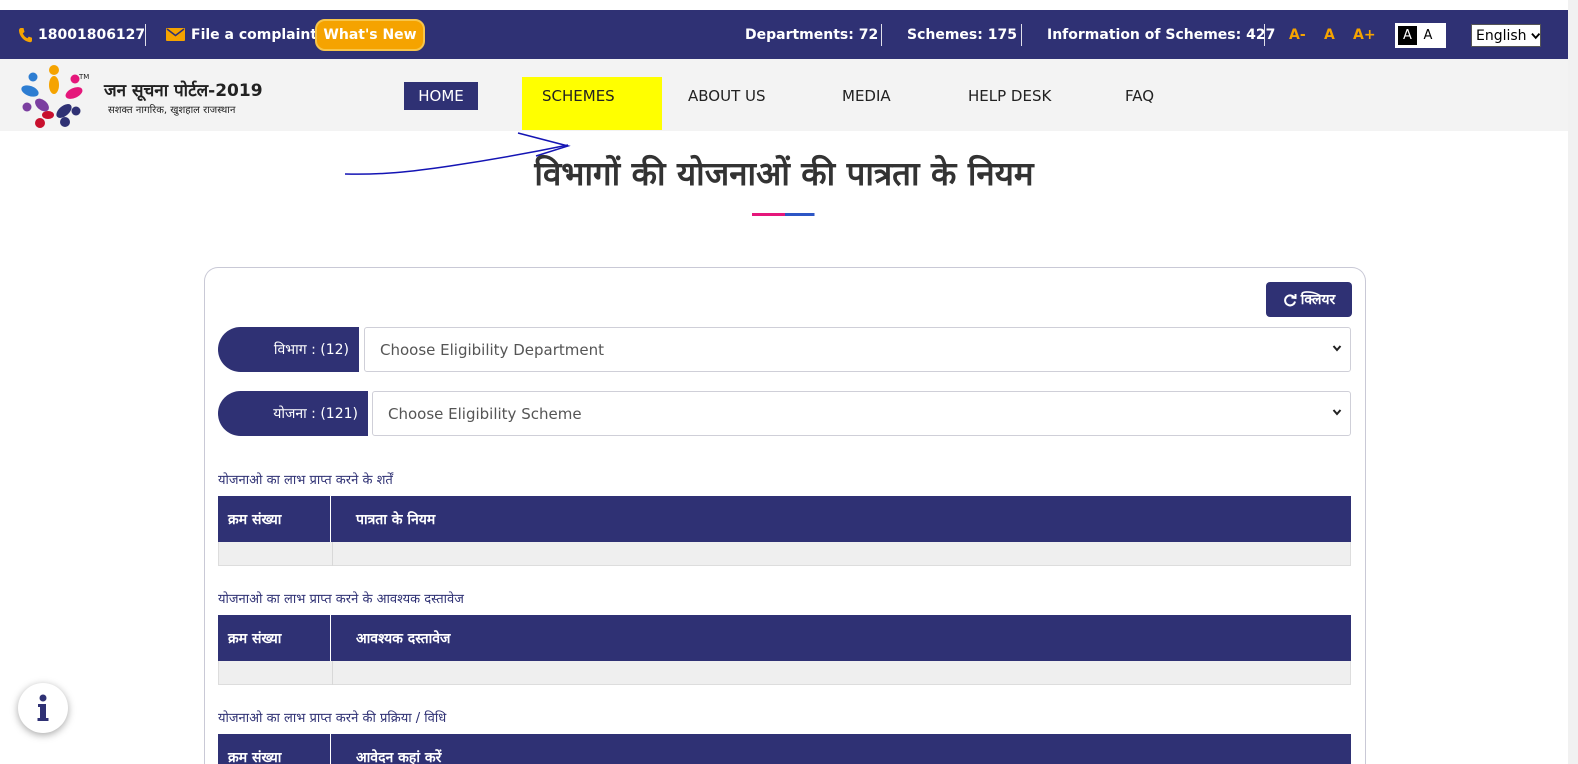 The image size is (1578, 764). I want to click on page-scrollbar, so click(1573, 382).